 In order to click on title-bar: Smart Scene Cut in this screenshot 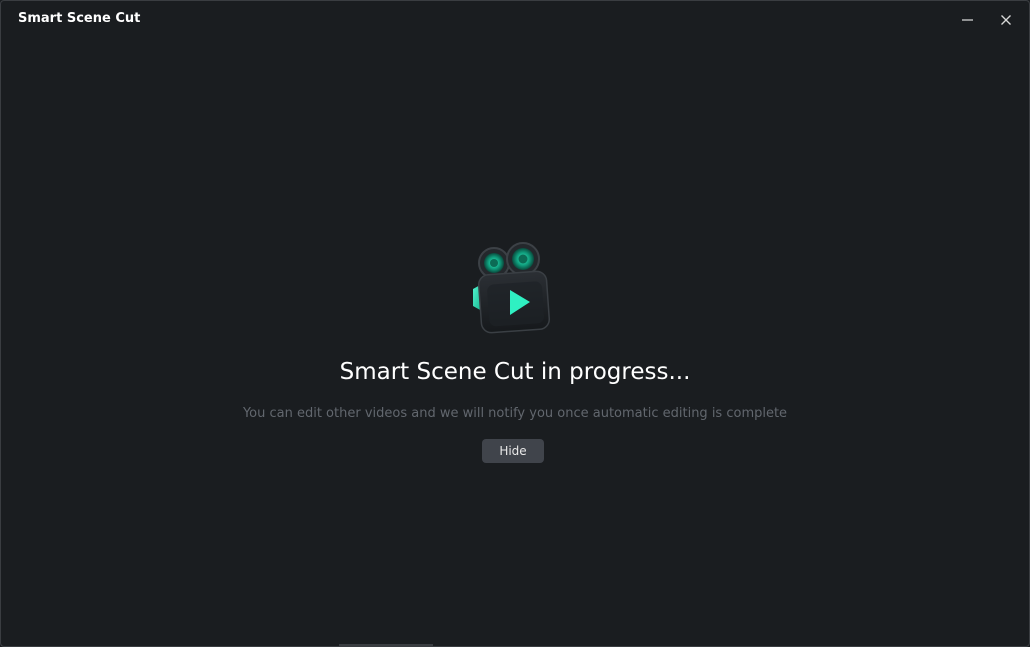, I will do `click(515, 20)`.